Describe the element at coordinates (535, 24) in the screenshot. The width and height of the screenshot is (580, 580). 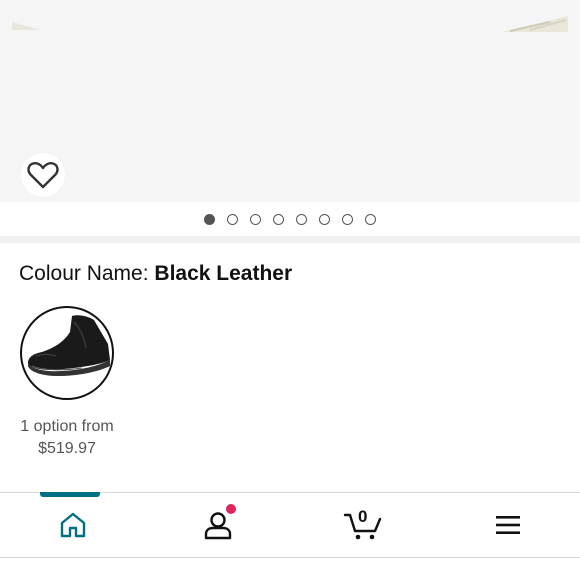
I see `product-image-fragment-right` at that location.